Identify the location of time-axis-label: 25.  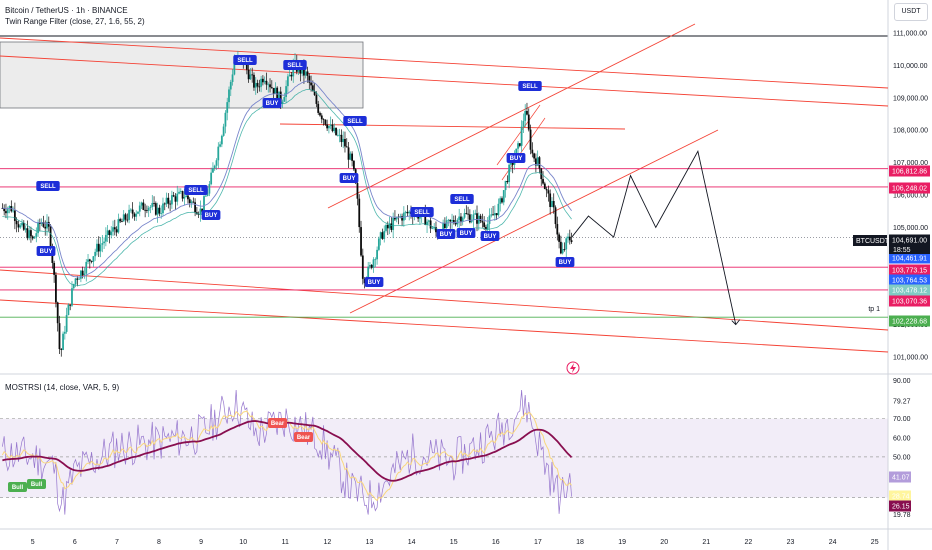
(875, 542).